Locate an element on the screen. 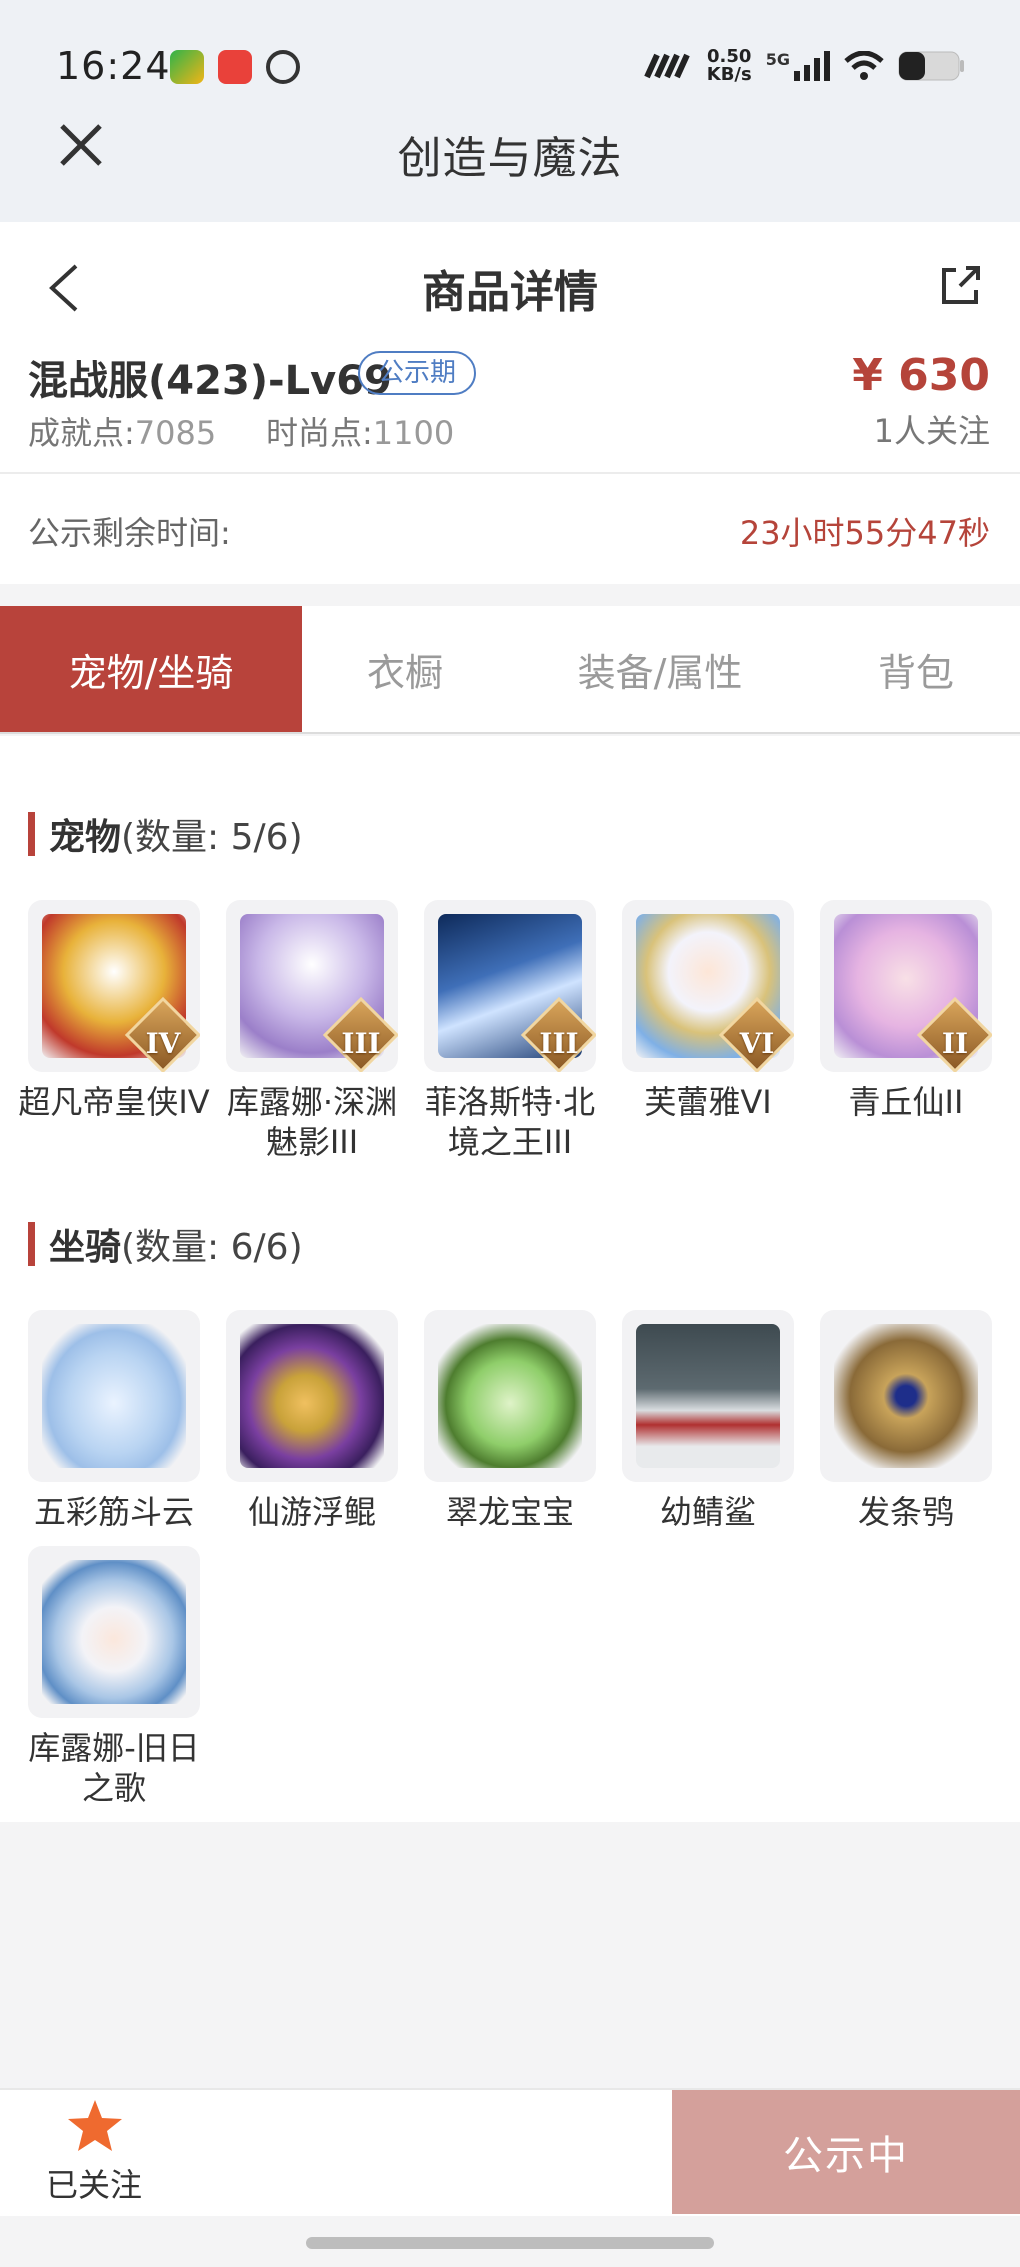 Image resolution: width=1020 pixels, height=2267 pixels. pet-name: 菲洛斯特·北境之王III is located at coordinates (510, 1122).